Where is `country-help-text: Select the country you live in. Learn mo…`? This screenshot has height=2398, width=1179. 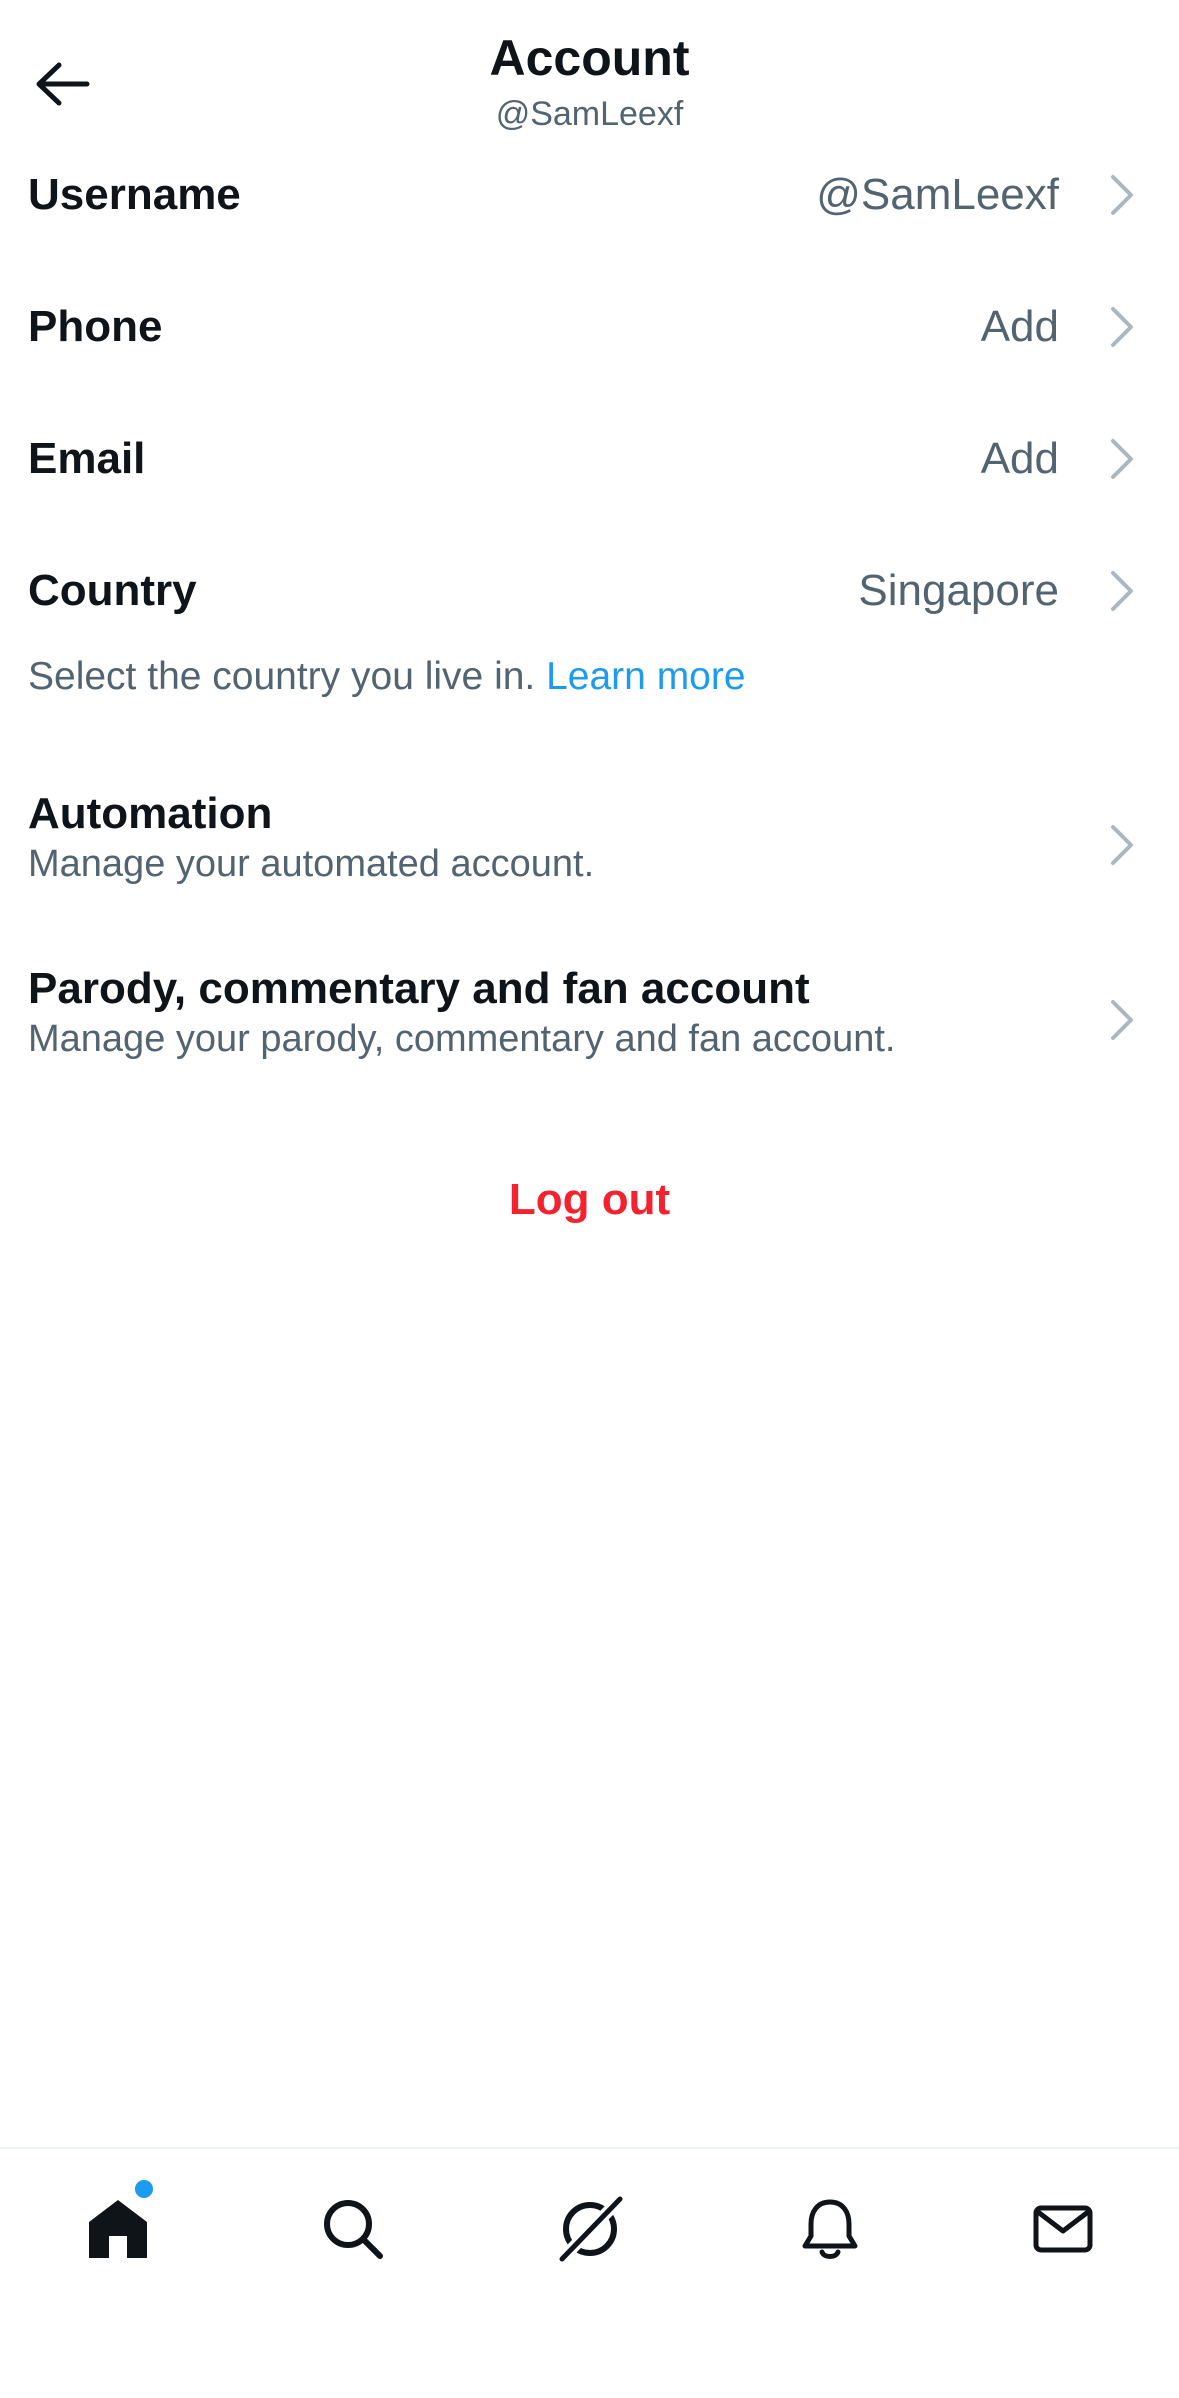
country-help-text: Select the country you live in. Learn mo… is located at coordinates (387, 677).